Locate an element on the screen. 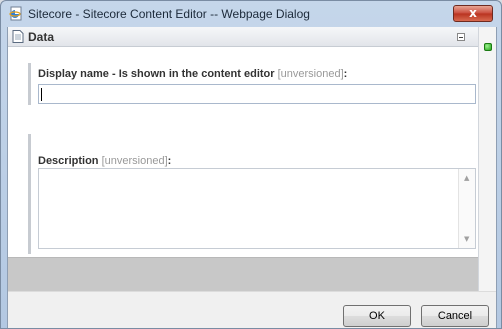  ie-page-icon is located at coordinates (15, 13).